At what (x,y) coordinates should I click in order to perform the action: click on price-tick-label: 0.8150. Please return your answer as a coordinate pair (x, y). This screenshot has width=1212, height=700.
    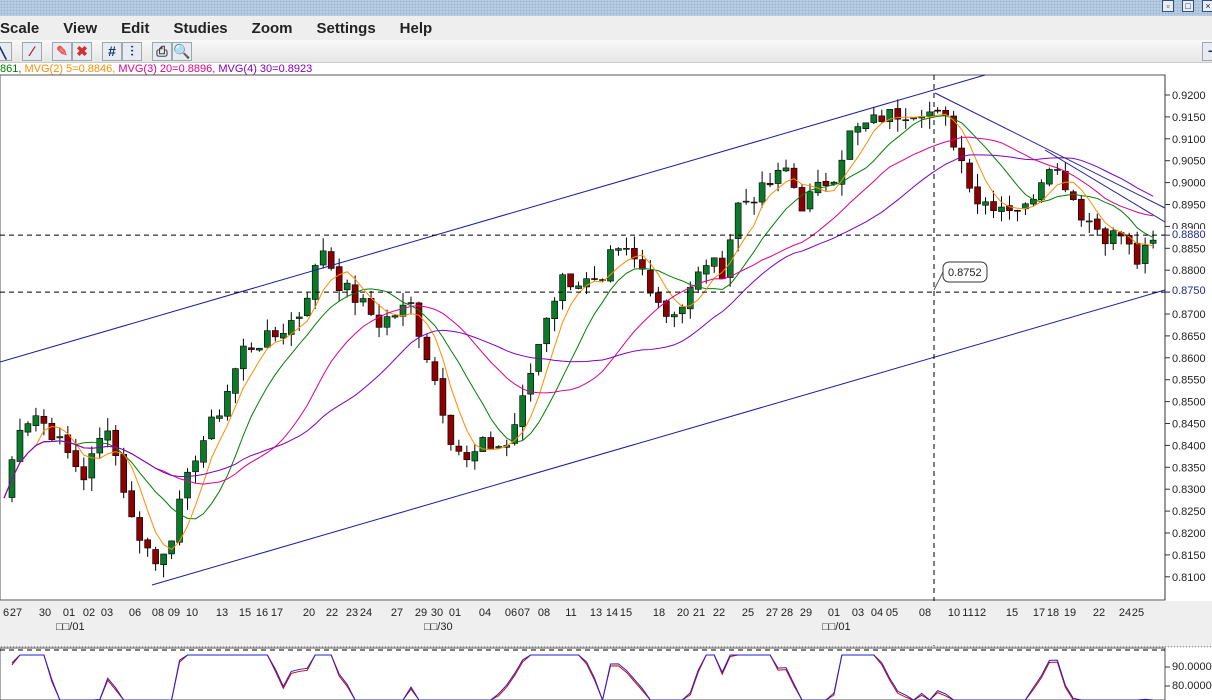
    Looking at the image, I should click on (1189, 556).